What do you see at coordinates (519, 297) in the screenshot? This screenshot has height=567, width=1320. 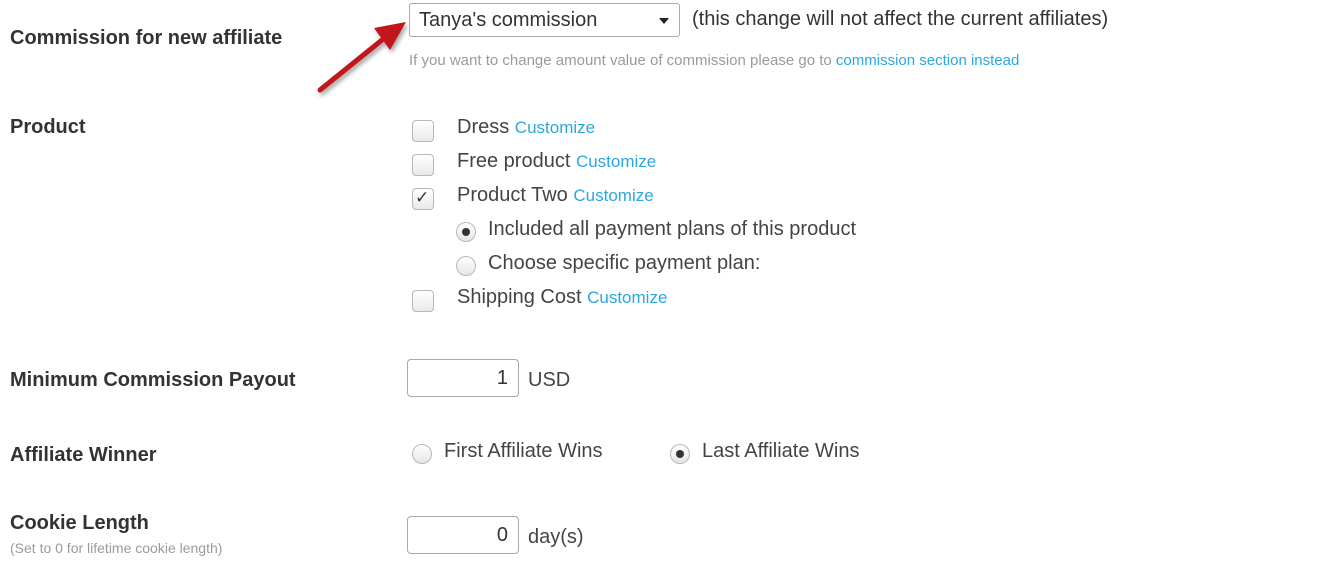 I see `product-name: Shipping Cost` at bounding box center [519, 297].